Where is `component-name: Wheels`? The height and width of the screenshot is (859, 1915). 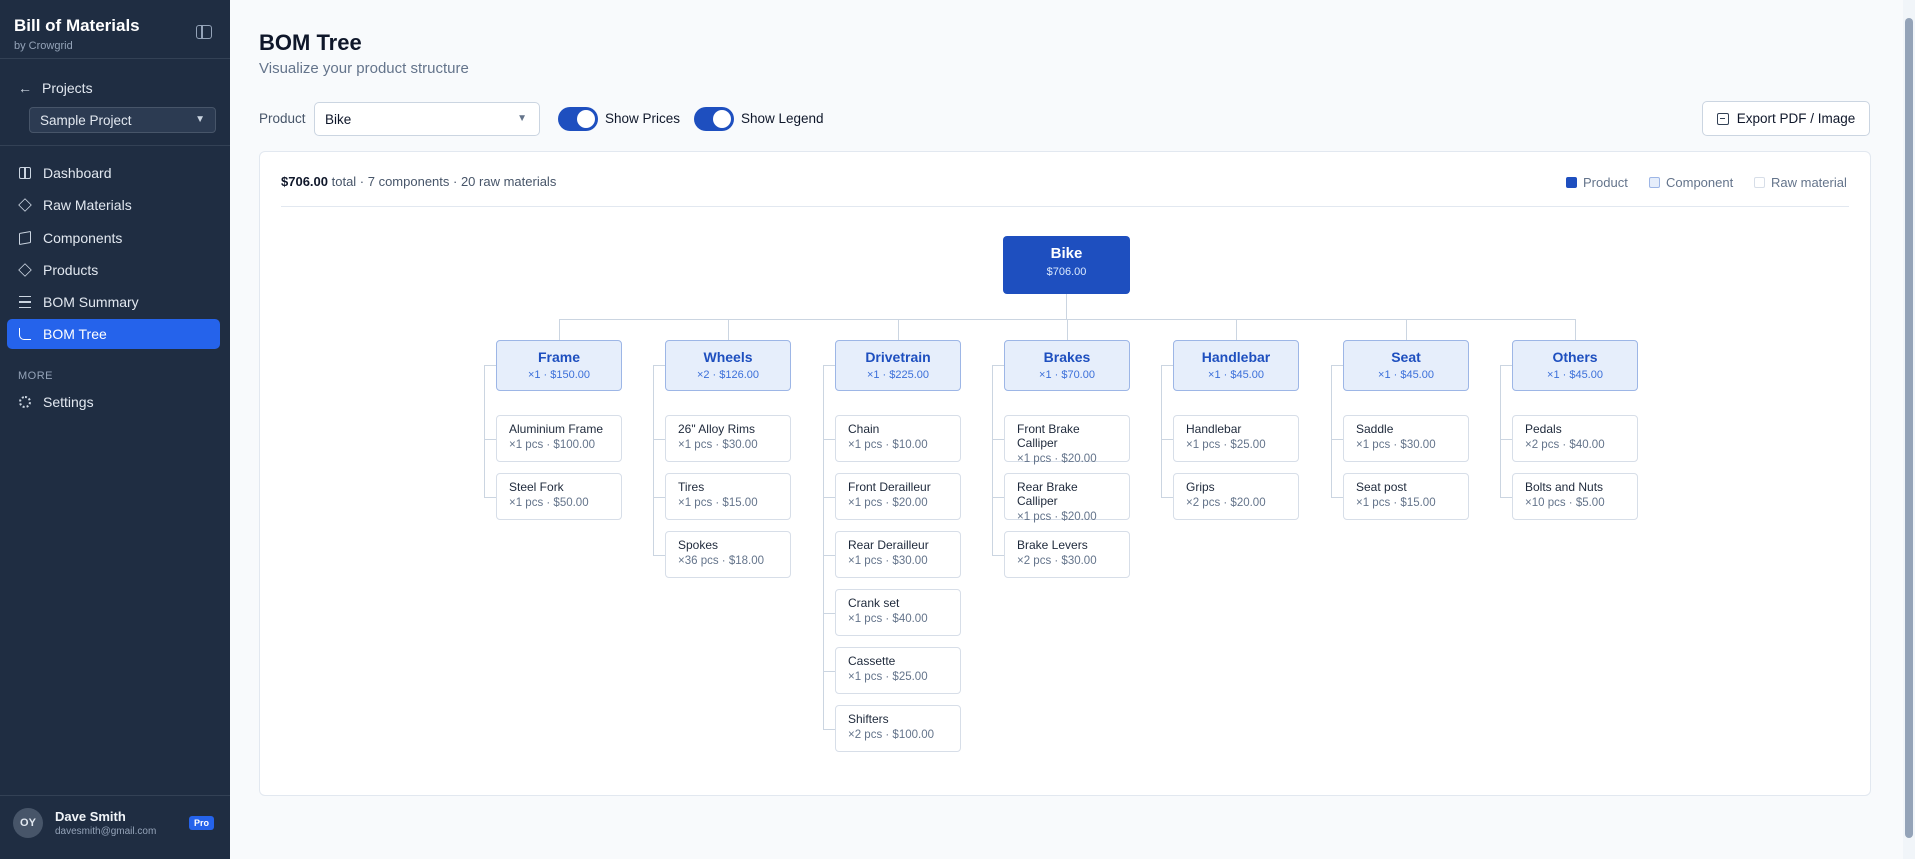
component-name: Wheels is located at coordinates (728, 357).